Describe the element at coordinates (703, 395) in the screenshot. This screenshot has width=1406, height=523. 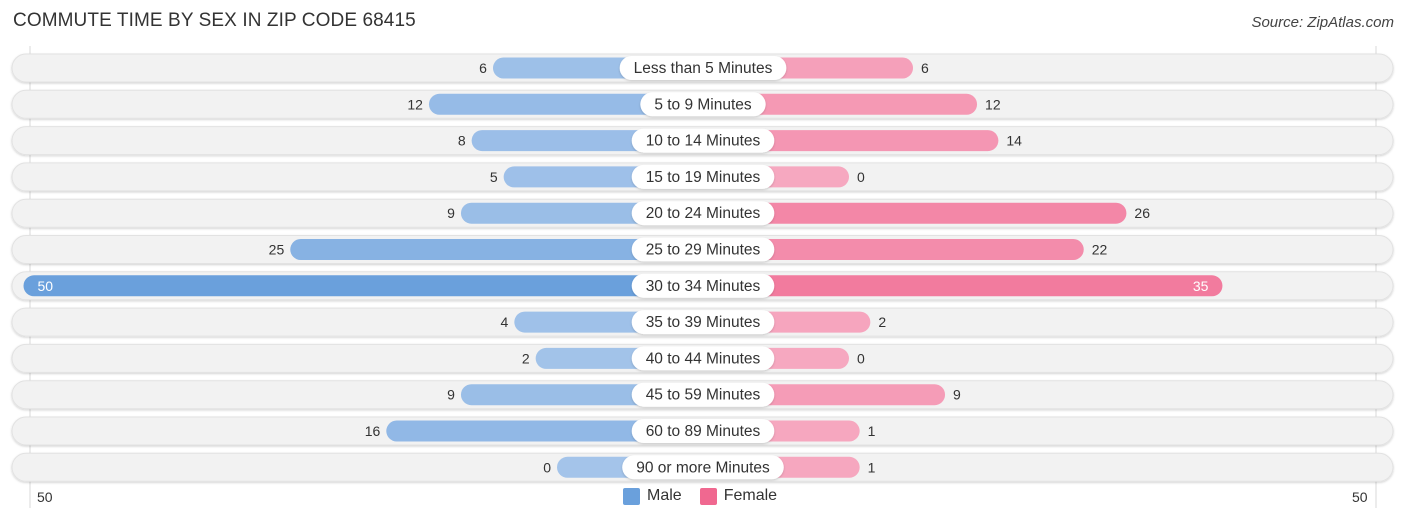
I see `category-label: 45 to 59 Minutes` at that location.